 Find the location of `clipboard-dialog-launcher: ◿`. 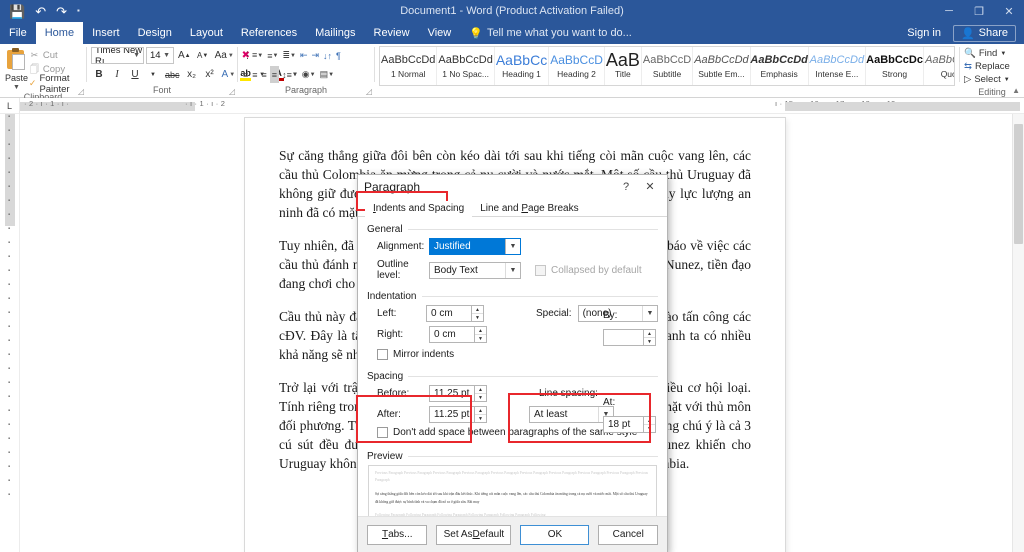

clipboard-dialog-launcher: ◿ is located at coordinates (81, 91).